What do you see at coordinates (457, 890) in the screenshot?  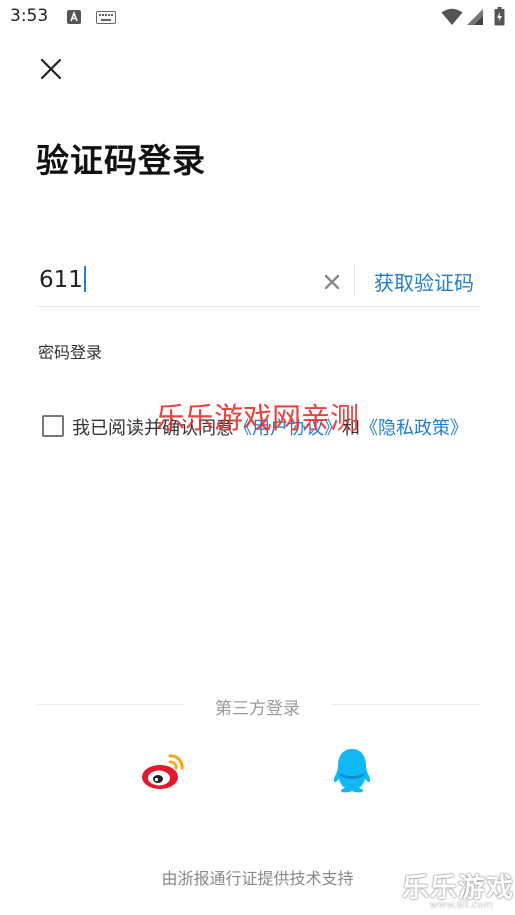 I see `brand-watermark: 乐乐游戏 www.6ll.com` at bounding box center [457, 890].